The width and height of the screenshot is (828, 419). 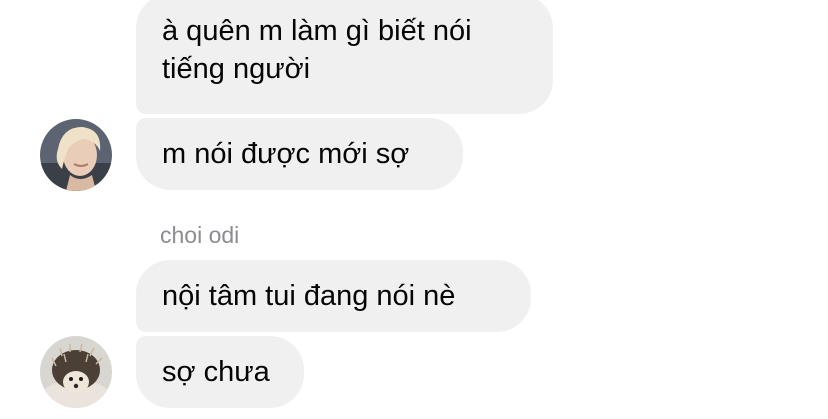 I want to click on message-bubble: m nói được mới sợ, so click(x=299, y=154).